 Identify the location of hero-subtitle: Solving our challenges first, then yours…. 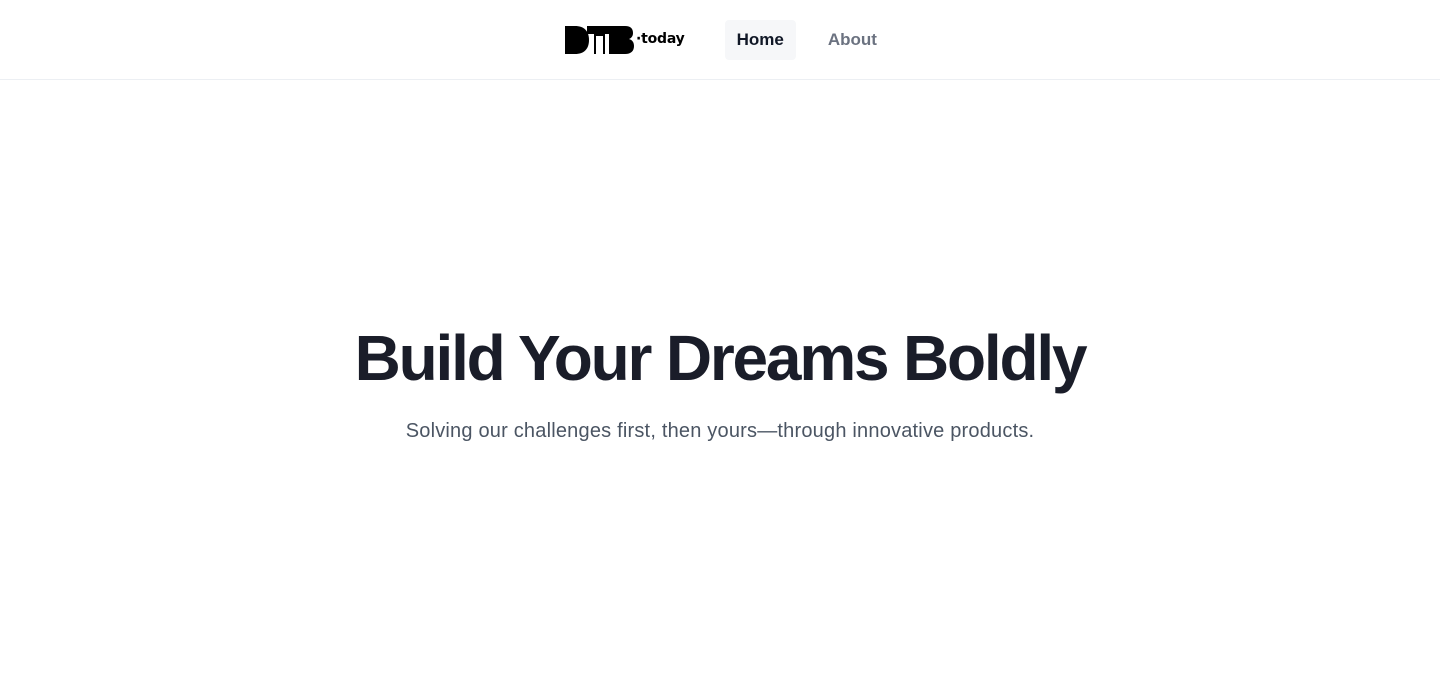
(720, 431).